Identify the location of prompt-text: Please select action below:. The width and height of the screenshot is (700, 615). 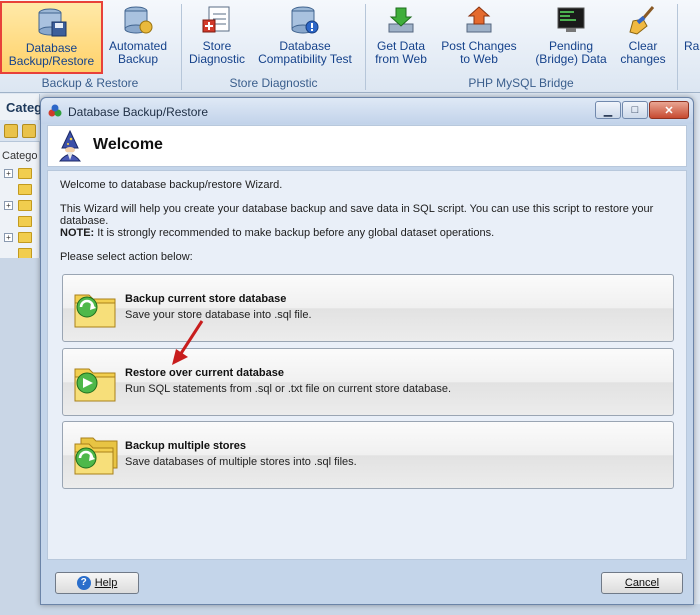
(126, 257).